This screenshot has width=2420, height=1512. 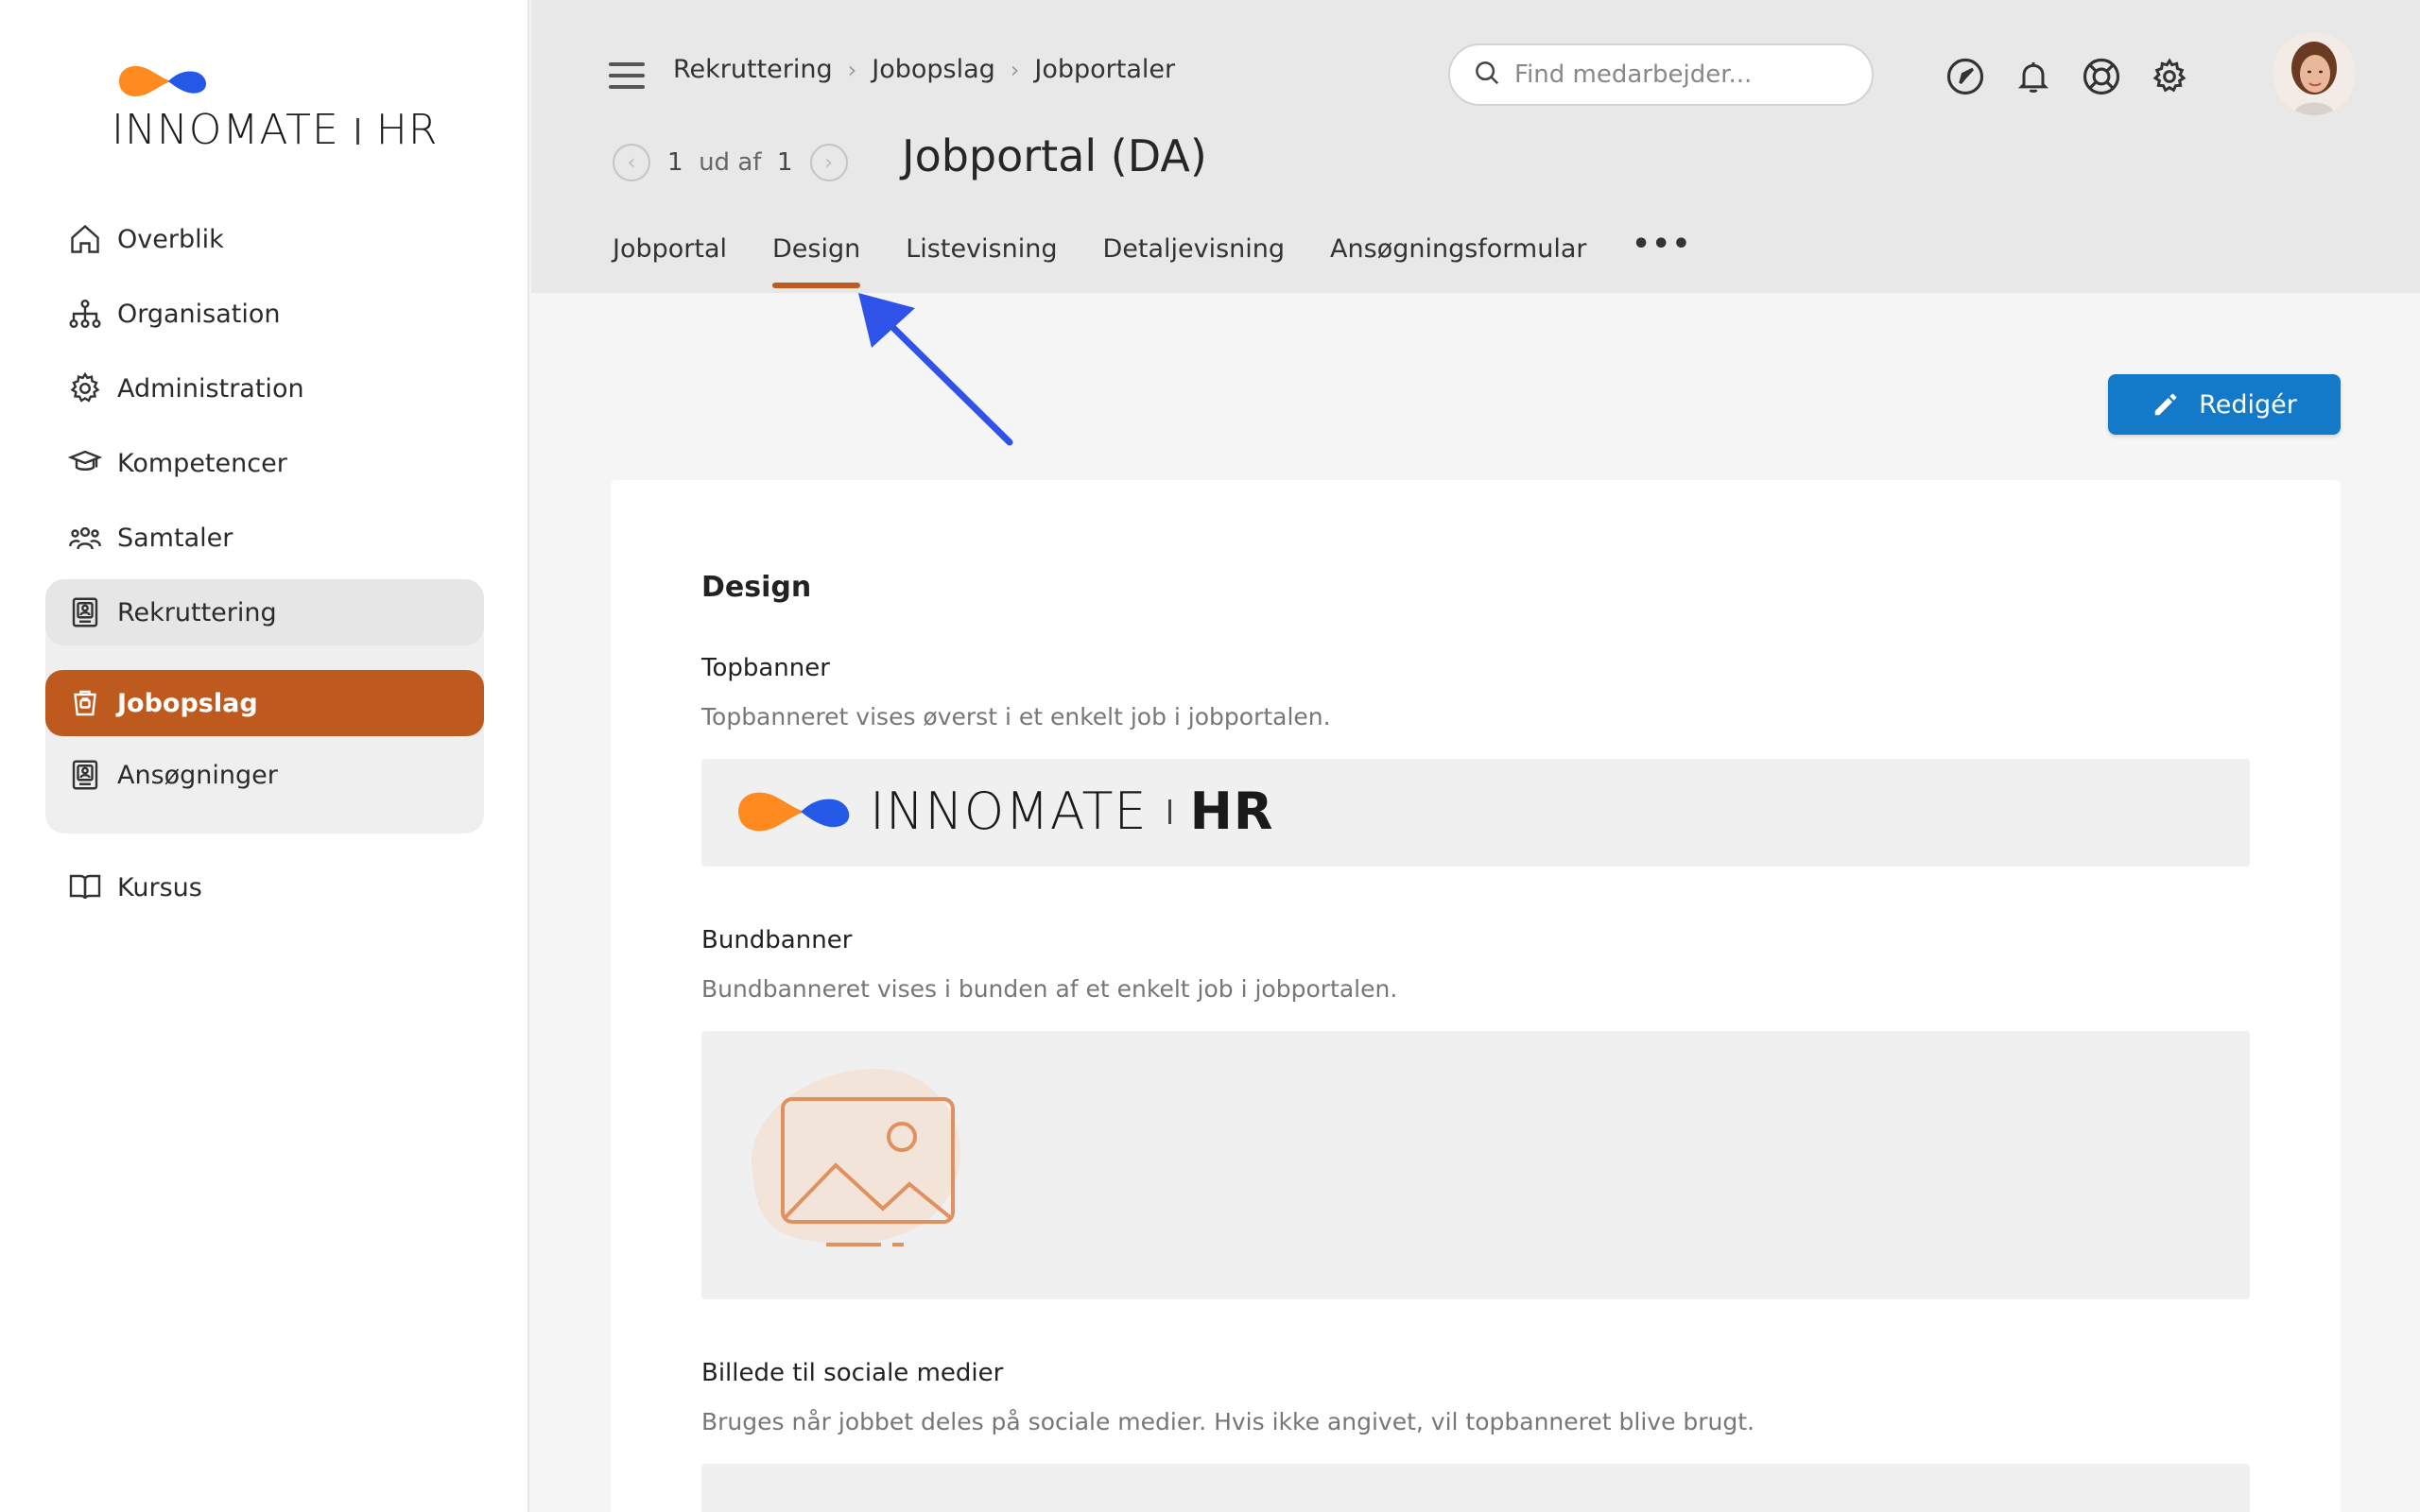 I want to click on sidebar-group-rekruttering: Rekruttering Jobopslag Ansøgninger, so click(x=264, y=706).